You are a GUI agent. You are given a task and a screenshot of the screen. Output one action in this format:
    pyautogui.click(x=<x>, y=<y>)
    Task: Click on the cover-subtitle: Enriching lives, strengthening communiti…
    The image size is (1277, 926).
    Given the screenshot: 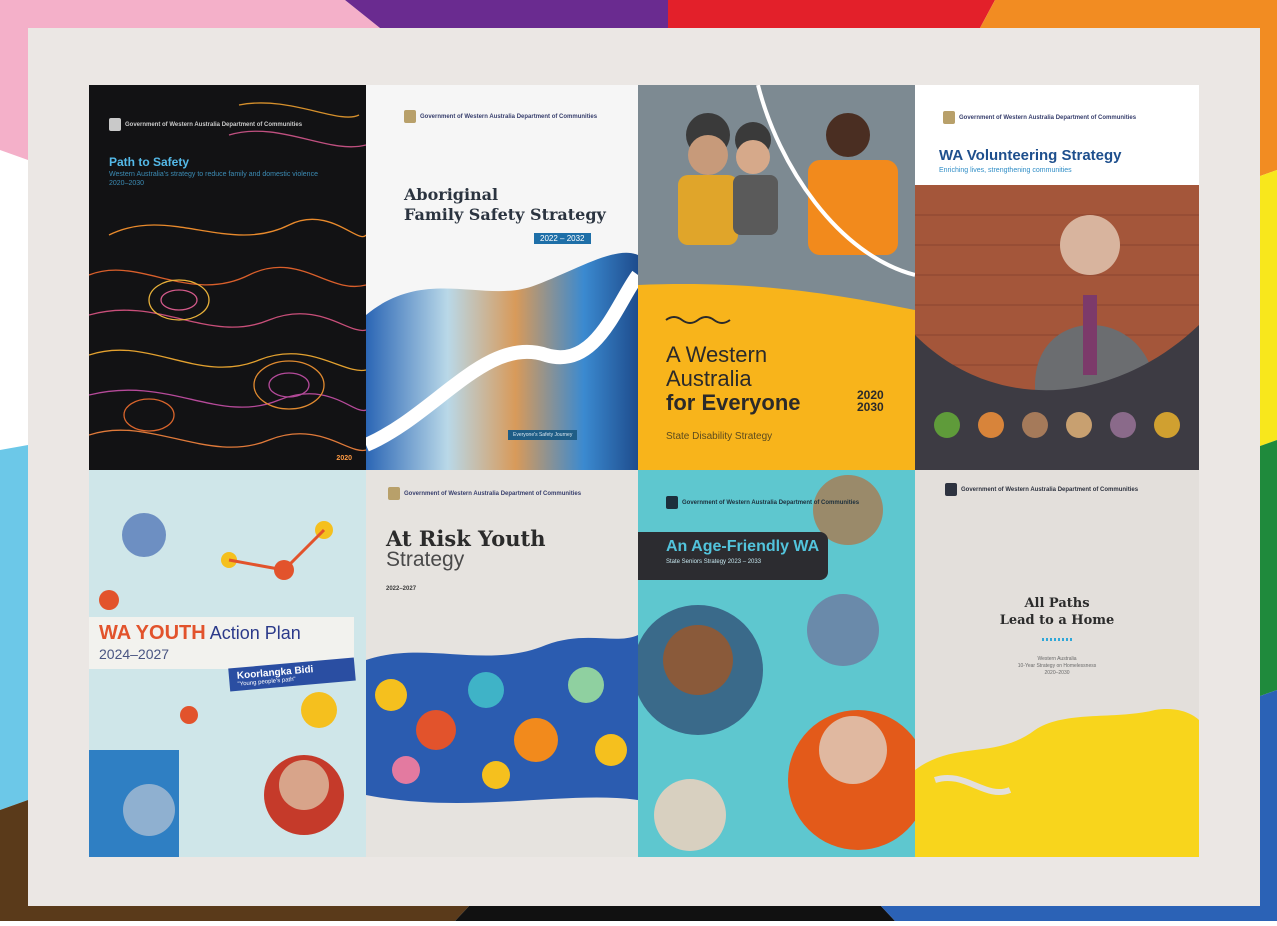 What is the action you would take?
    pyautogui.click(x=1005, y=170)
    